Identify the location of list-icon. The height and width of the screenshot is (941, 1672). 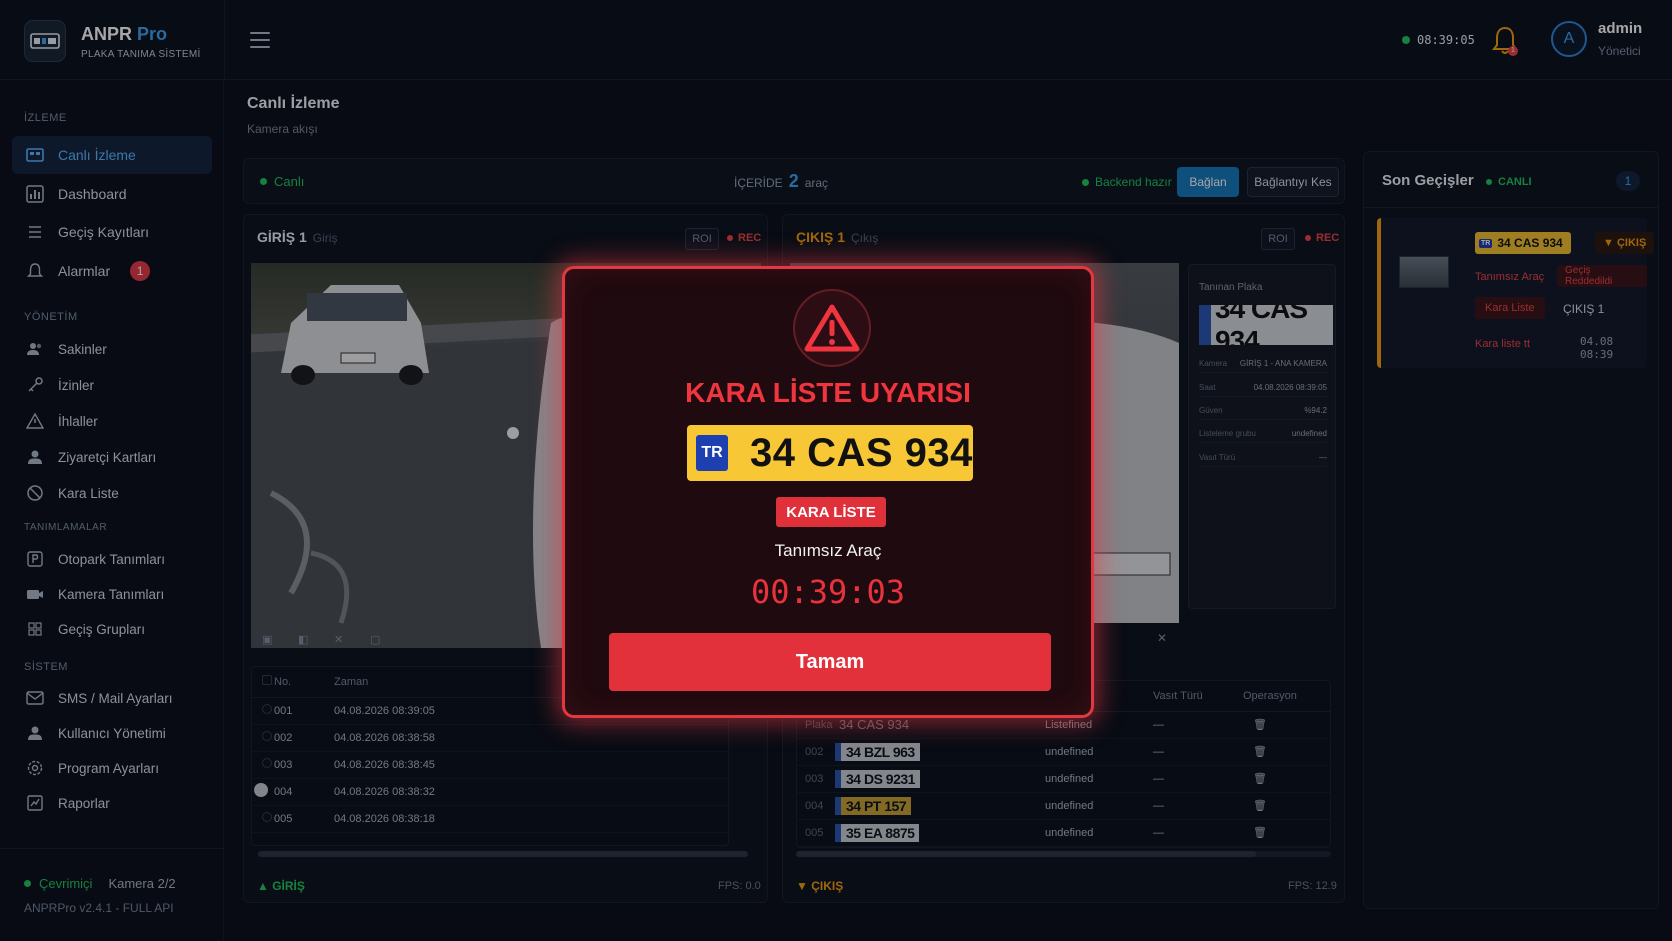
(35, 232).